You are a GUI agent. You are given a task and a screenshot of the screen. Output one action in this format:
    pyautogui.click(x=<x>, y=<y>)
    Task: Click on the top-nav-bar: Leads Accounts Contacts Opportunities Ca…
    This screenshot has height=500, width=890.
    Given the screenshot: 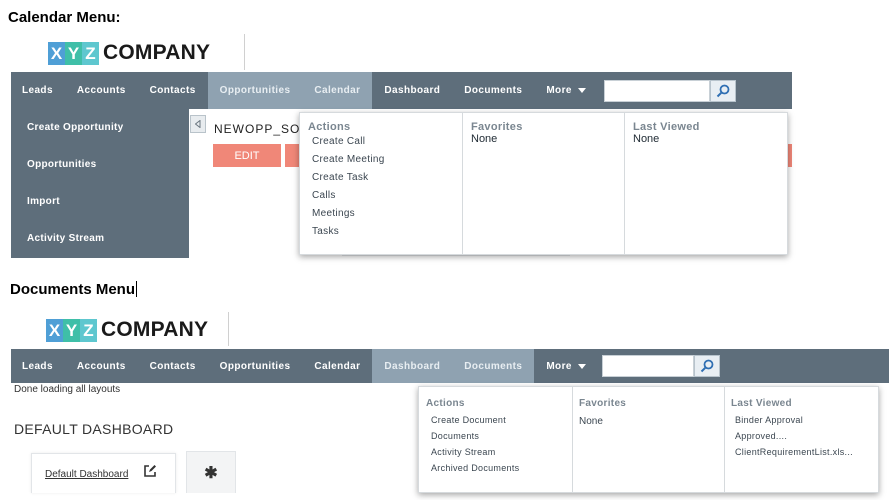 What is the action you would take?
    pyautogui.click(x=401, y=90)
    